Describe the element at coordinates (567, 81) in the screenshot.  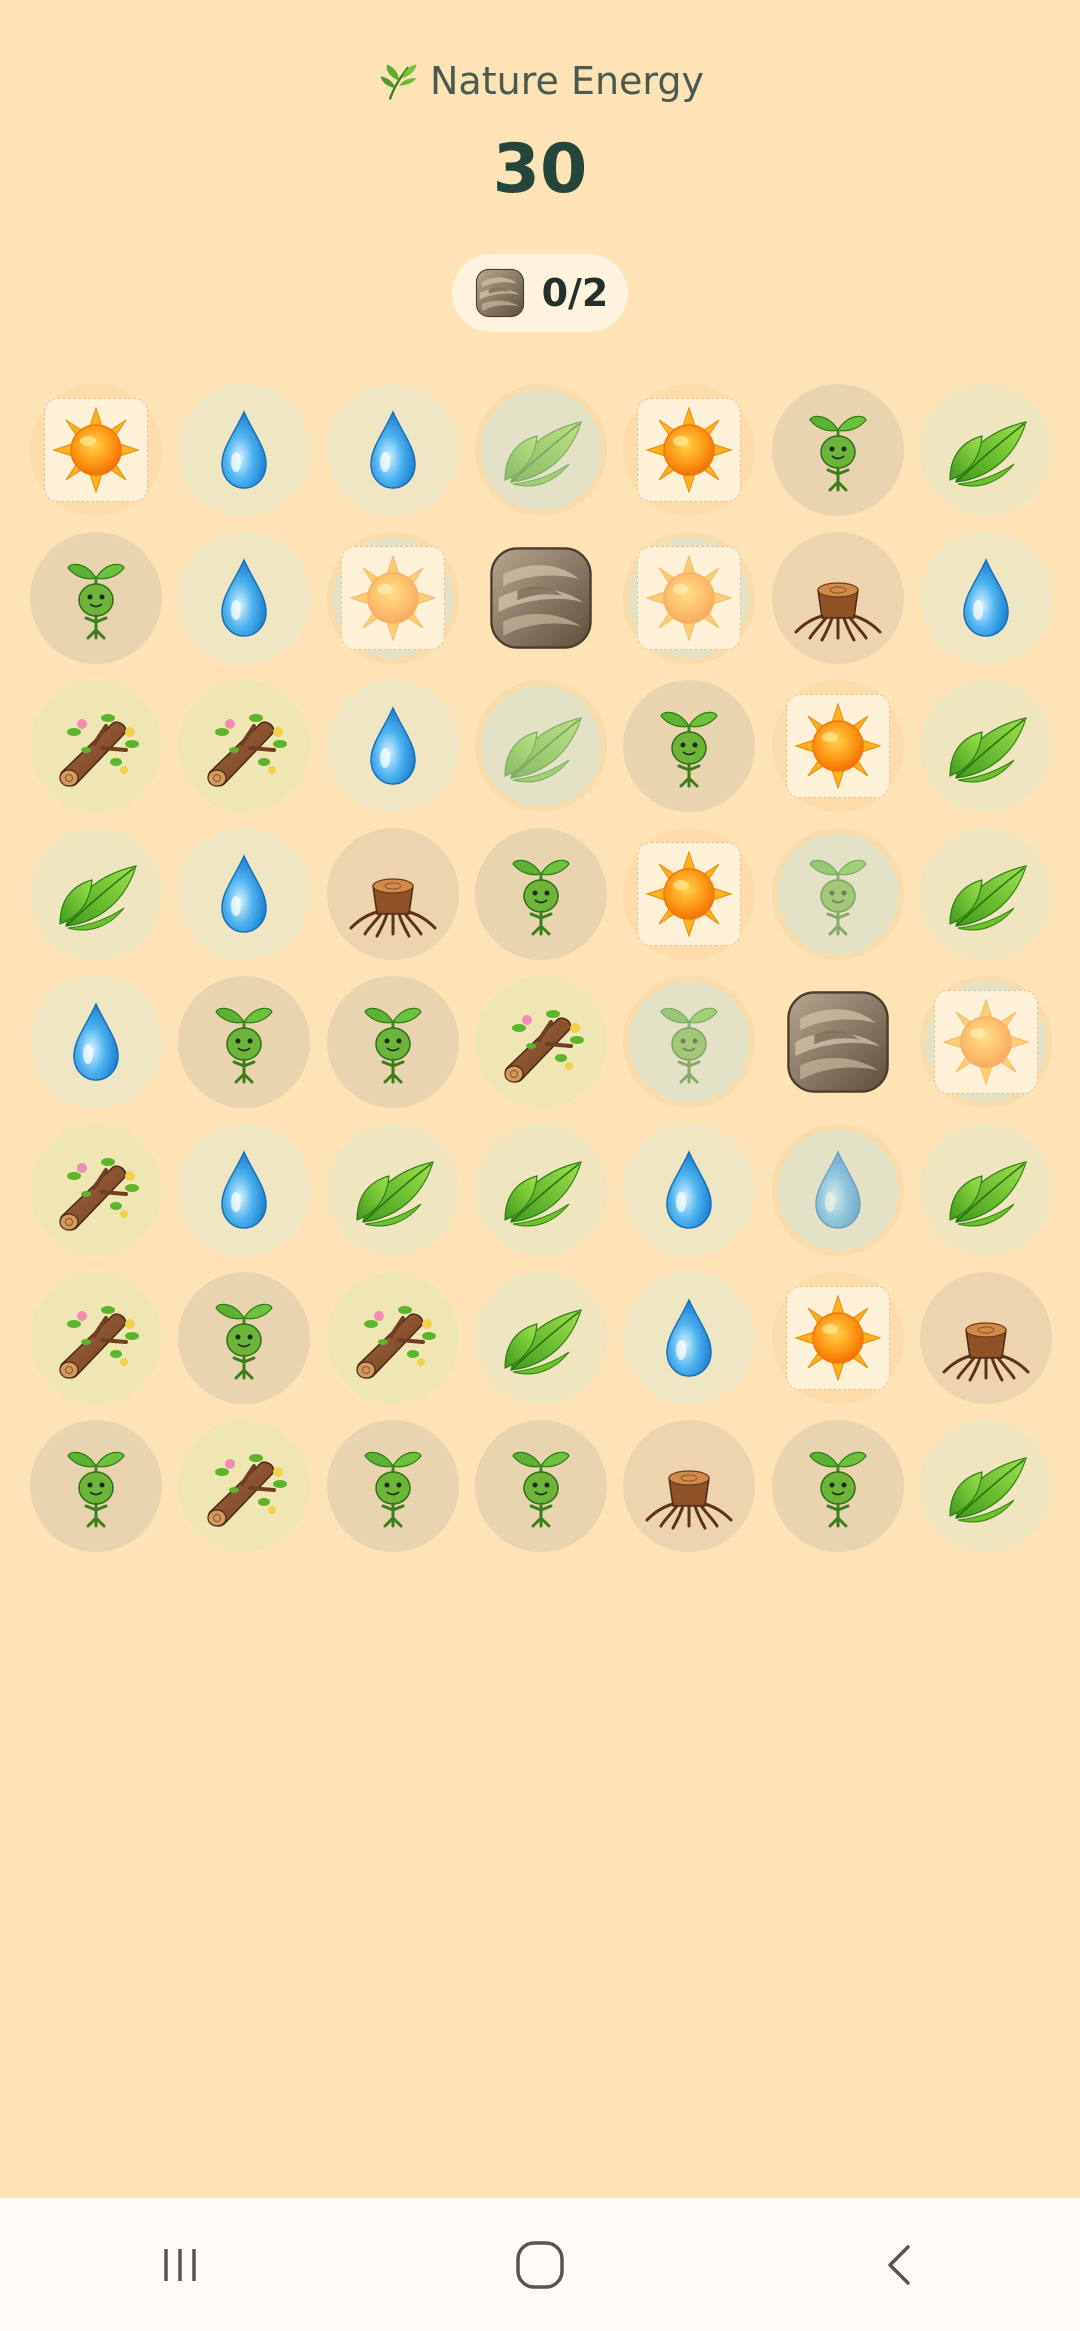
I see `game-title: Nature Energy` at that location.